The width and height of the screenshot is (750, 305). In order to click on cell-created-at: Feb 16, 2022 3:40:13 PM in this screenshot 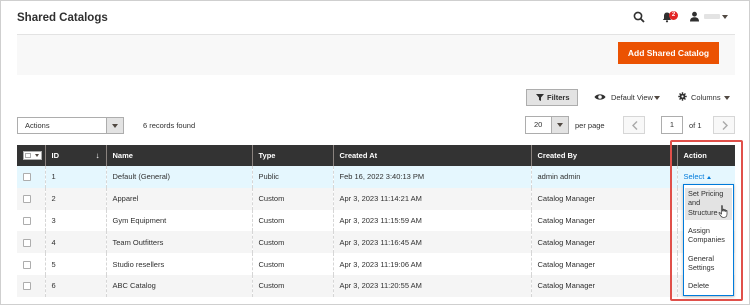, I will do `click(432, 177)`.